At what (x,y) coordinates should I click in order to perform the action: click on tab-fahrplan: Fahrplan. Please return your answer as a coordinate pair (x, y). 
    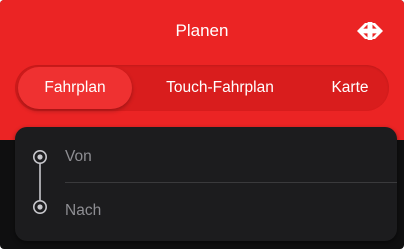
    Looking at the image, I should click on (75, 88).